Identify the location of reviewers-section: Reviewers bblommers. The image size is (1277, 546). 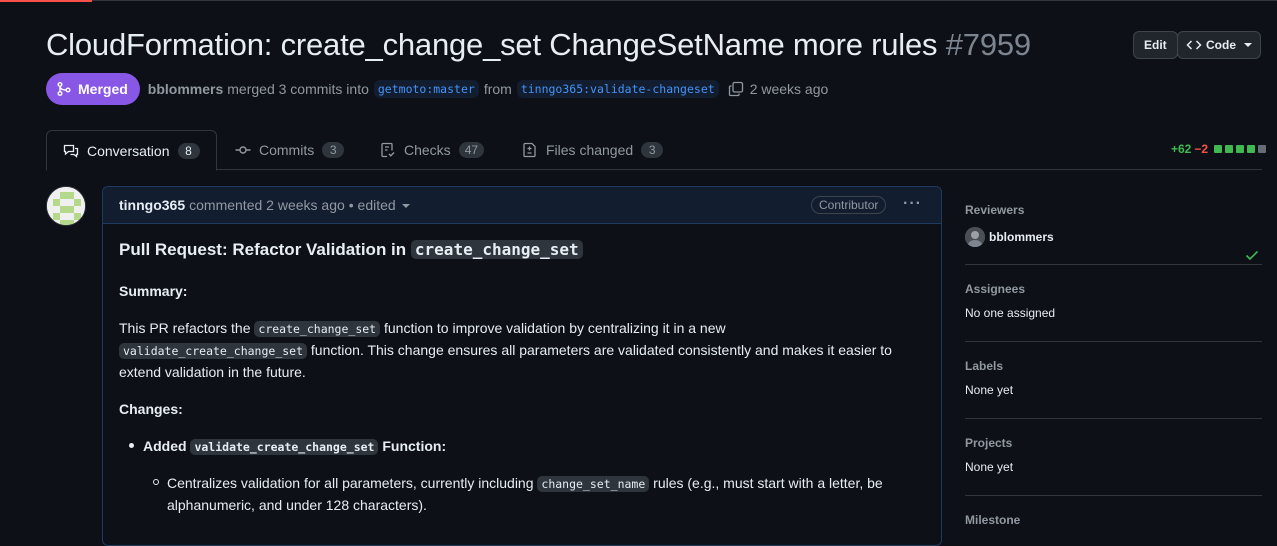
(1113, 232).